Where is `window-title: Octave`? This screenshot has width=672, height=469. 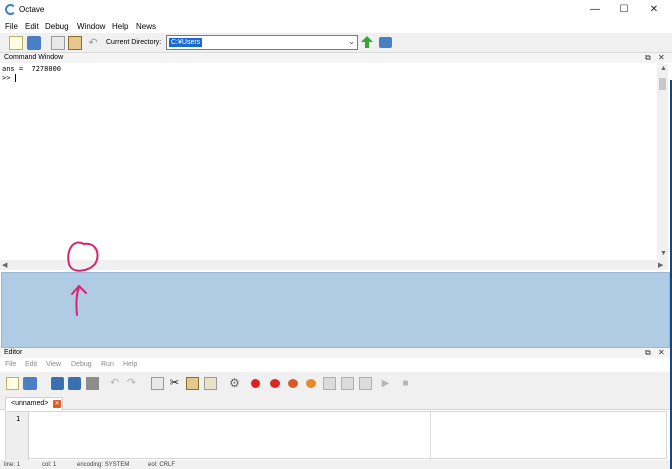 window-title: Octave is located at coordinates (32, 9).